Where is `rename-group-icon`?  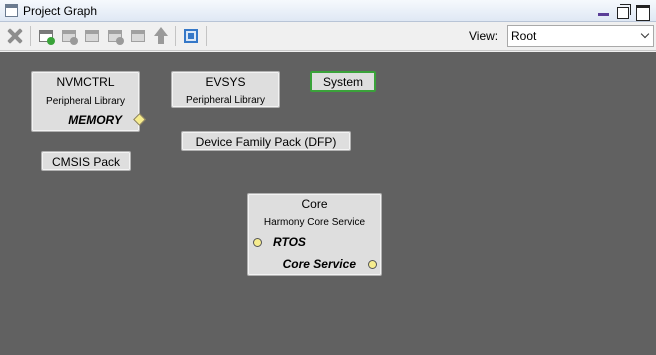 rename-group-icon is located at coordinates (92, 36).